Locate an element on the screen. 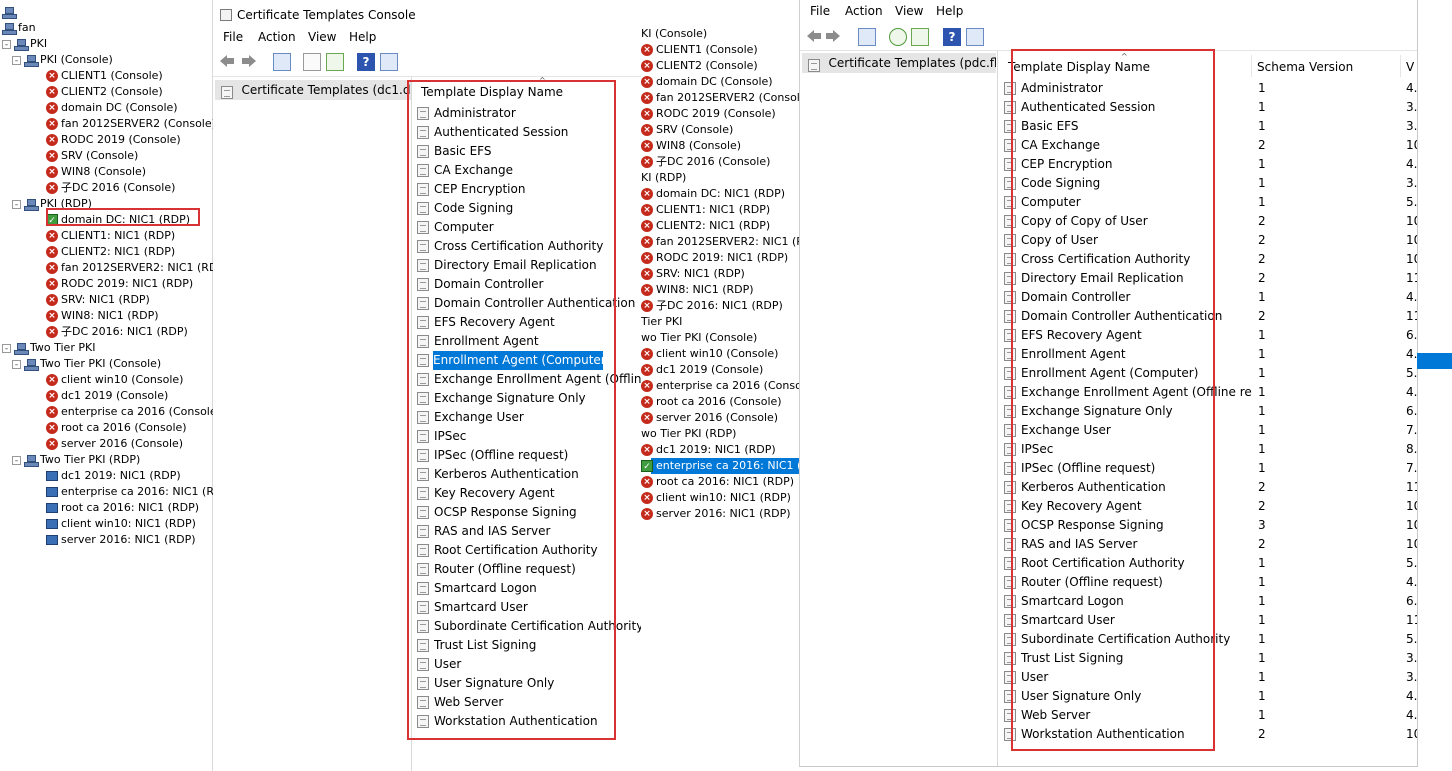 The width and height of the screenshot is (1452, 771). template-row: Exchange User is located at coordinates (529, 417).